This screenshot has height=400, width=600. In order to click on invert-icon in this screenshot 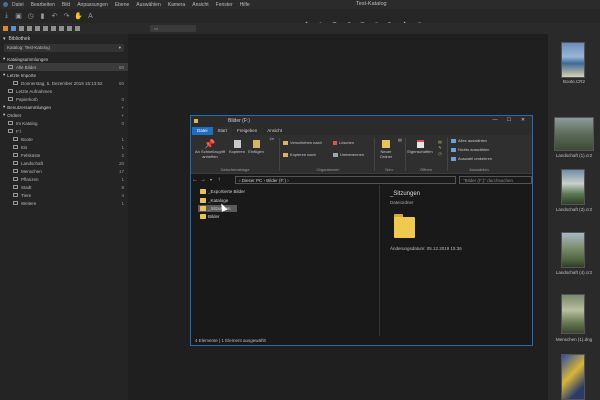, I will do `click(453, 158)`.